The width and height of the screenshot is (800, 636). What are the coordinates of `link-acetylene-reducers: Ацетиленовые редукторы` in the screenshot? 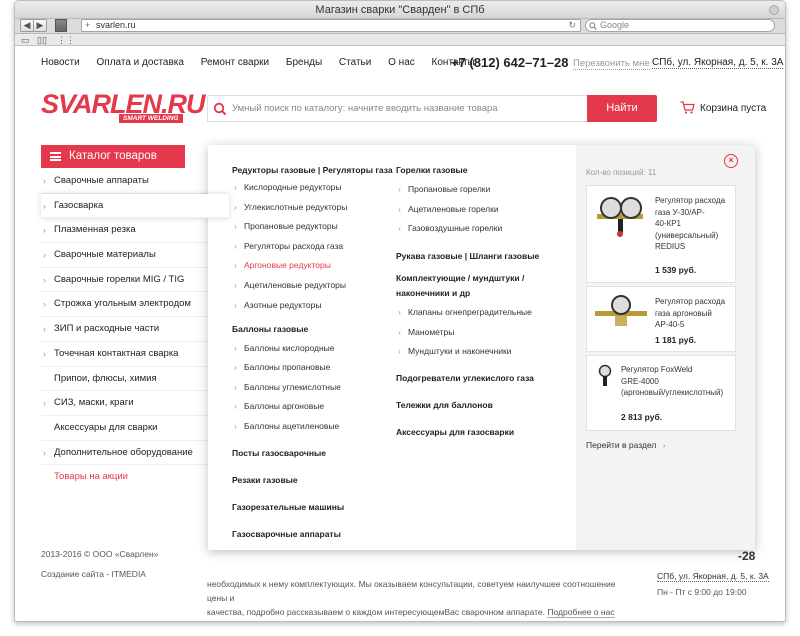 It's located at (312, 285).